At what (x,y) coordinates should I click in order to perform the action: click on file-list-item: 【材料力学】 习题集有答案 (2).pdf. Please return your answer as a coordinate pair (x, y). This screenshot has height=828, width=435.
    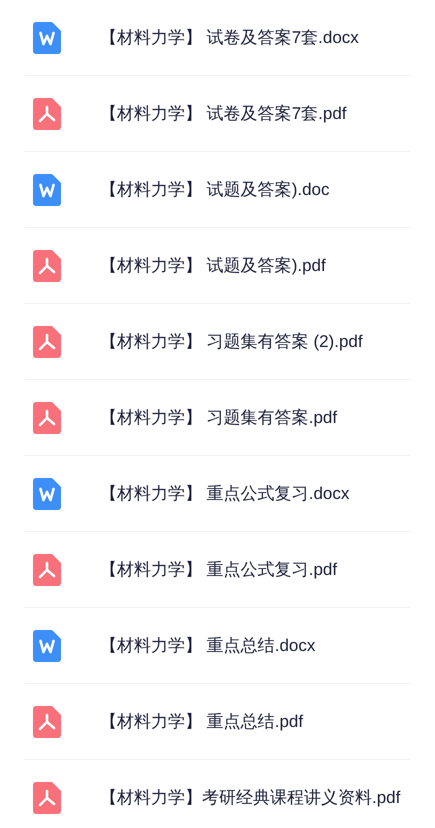
    Looking at the image, I should click on (217, 342).